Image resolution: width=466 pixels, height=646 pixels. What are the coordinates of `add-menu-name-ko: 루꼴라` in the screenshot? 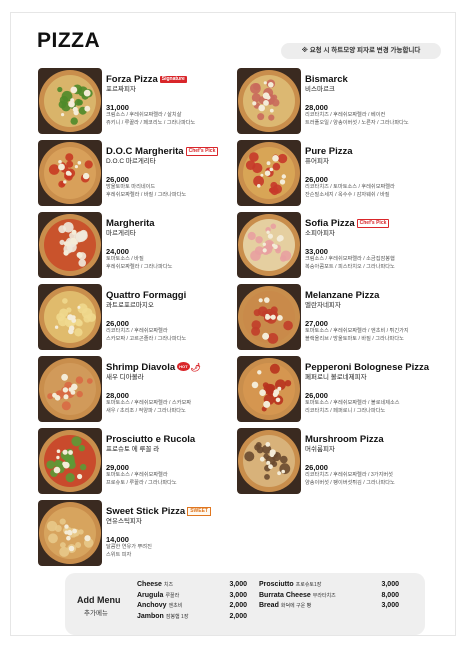 It's located at (172, 595).